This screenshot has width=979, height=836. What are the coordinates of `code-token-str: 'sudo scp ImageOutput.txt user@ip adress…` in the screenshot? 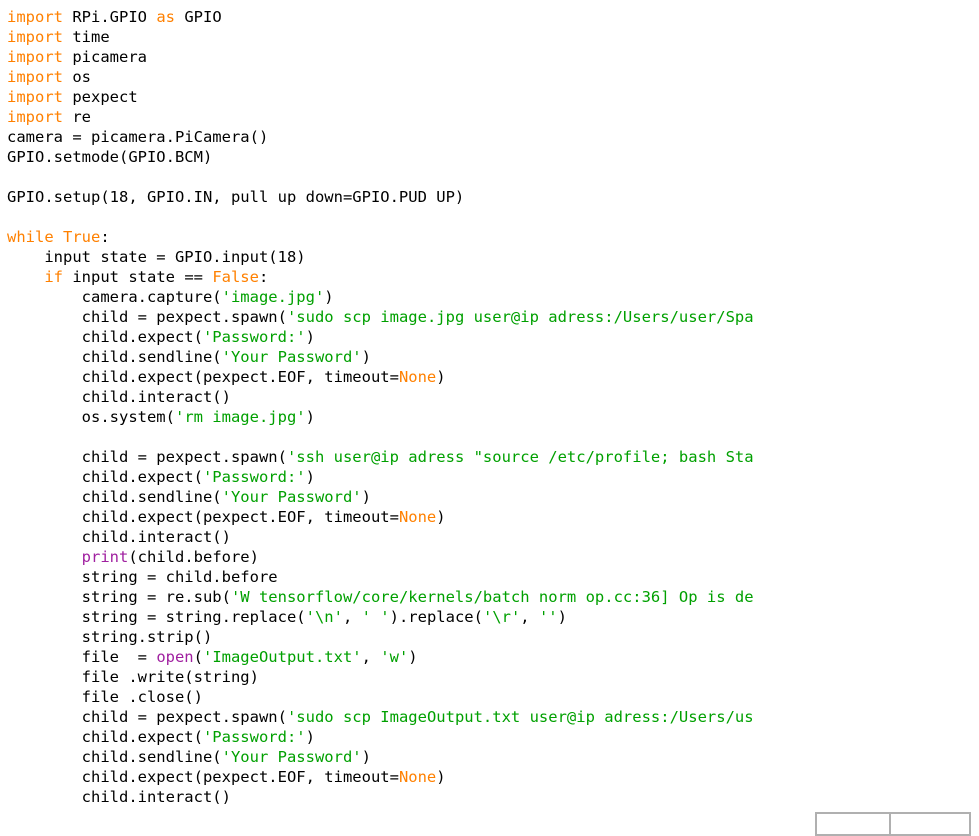 It's located at (520, 717).